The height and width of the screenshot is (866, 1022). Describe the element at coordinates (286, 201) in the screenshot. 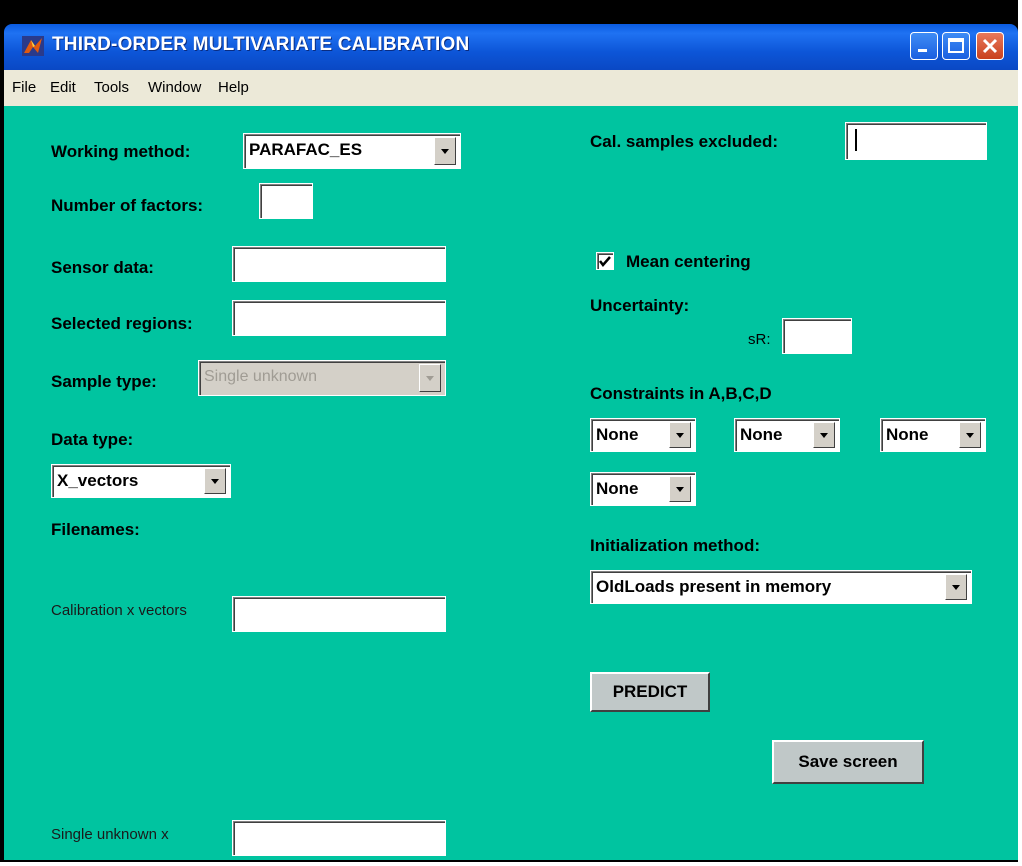

I see `num-factors-field` at that location.